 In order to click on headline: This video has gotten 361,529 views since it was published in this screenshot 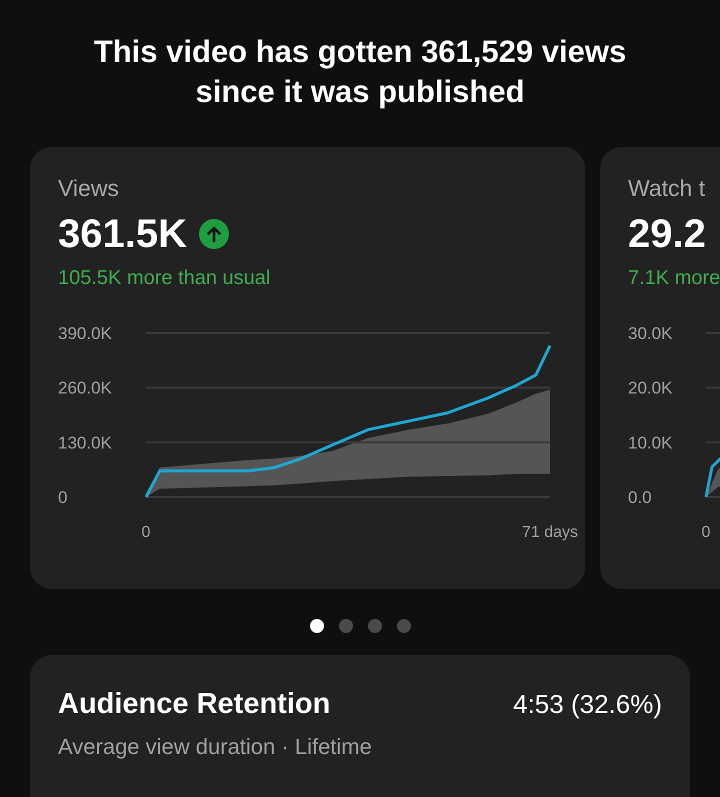, I will do `click(360, 72)`.